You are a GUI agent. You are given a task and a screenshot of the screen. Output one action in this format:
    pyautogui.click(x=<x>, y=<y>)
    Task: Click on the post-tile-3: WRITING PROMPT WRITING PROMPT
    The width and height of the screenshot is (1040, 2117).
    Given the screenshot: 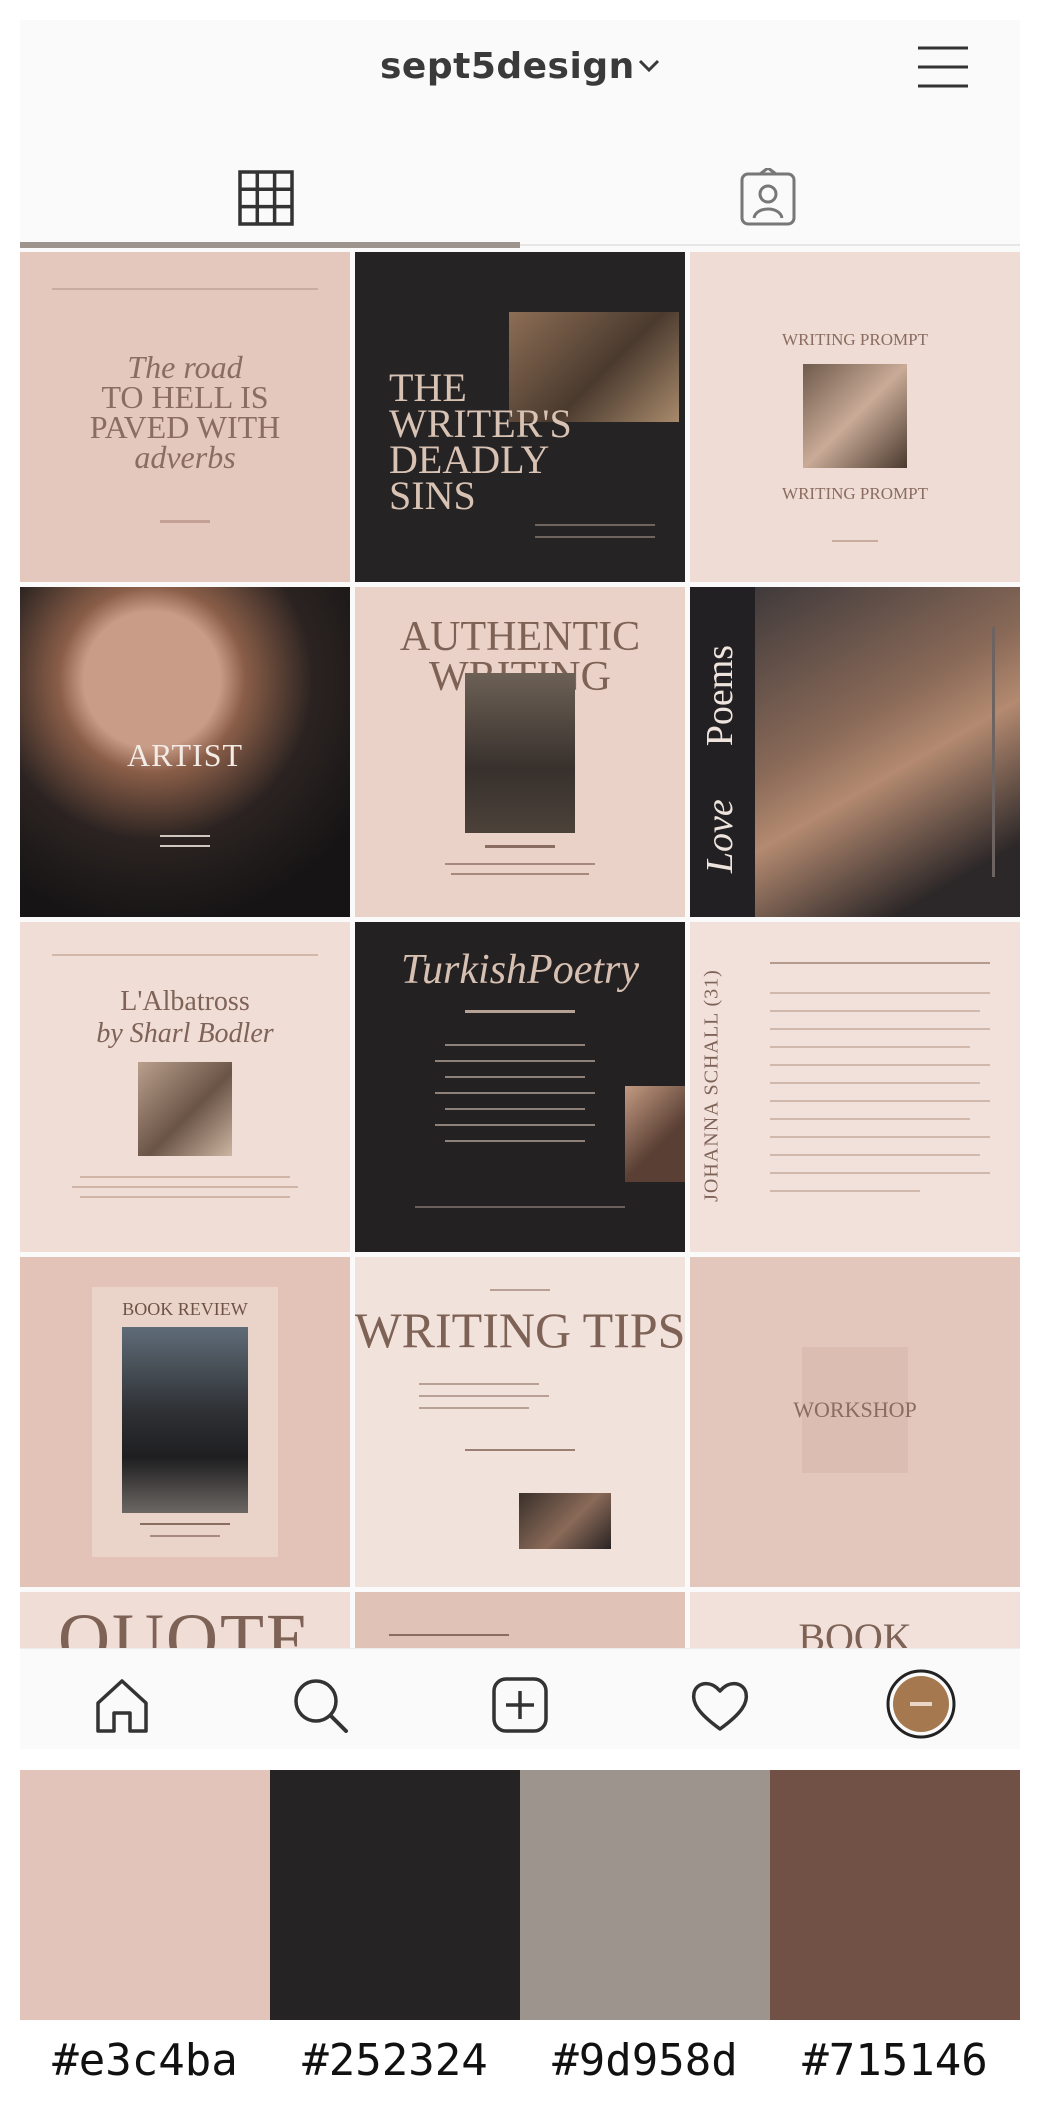 What is the action you would take?
    pyautogui.click(x=855, y=417)
    